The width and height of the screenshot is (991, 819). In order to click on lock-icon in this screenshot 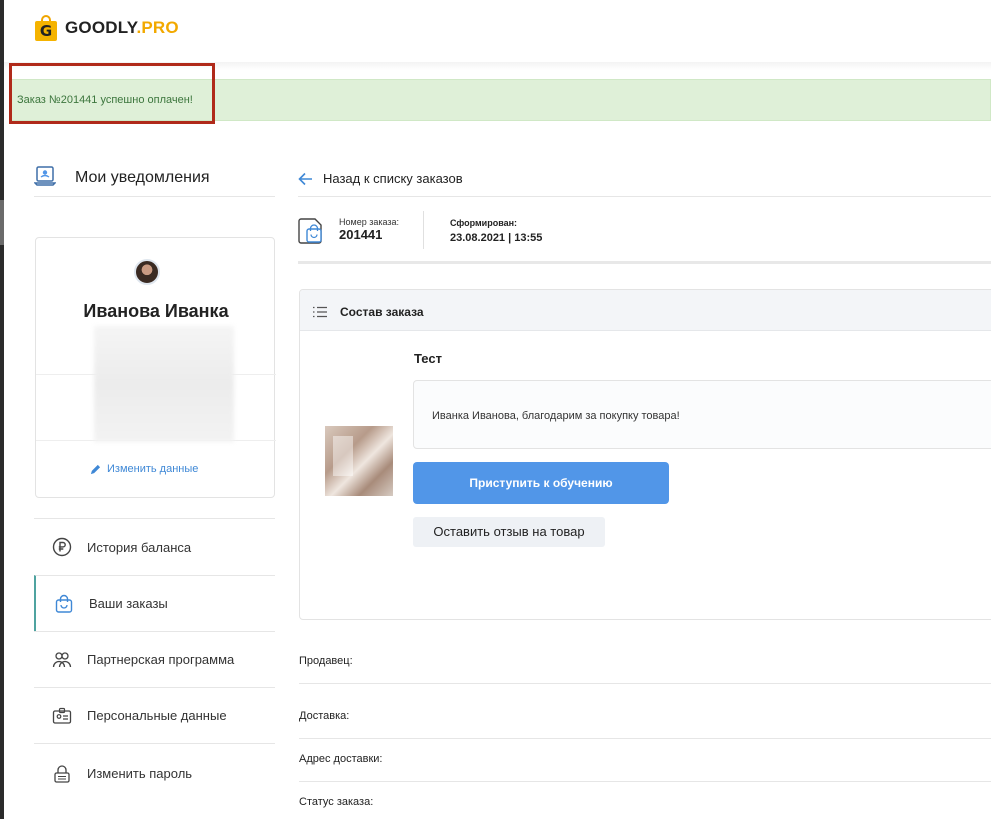, I will do `click(62, 773)`.